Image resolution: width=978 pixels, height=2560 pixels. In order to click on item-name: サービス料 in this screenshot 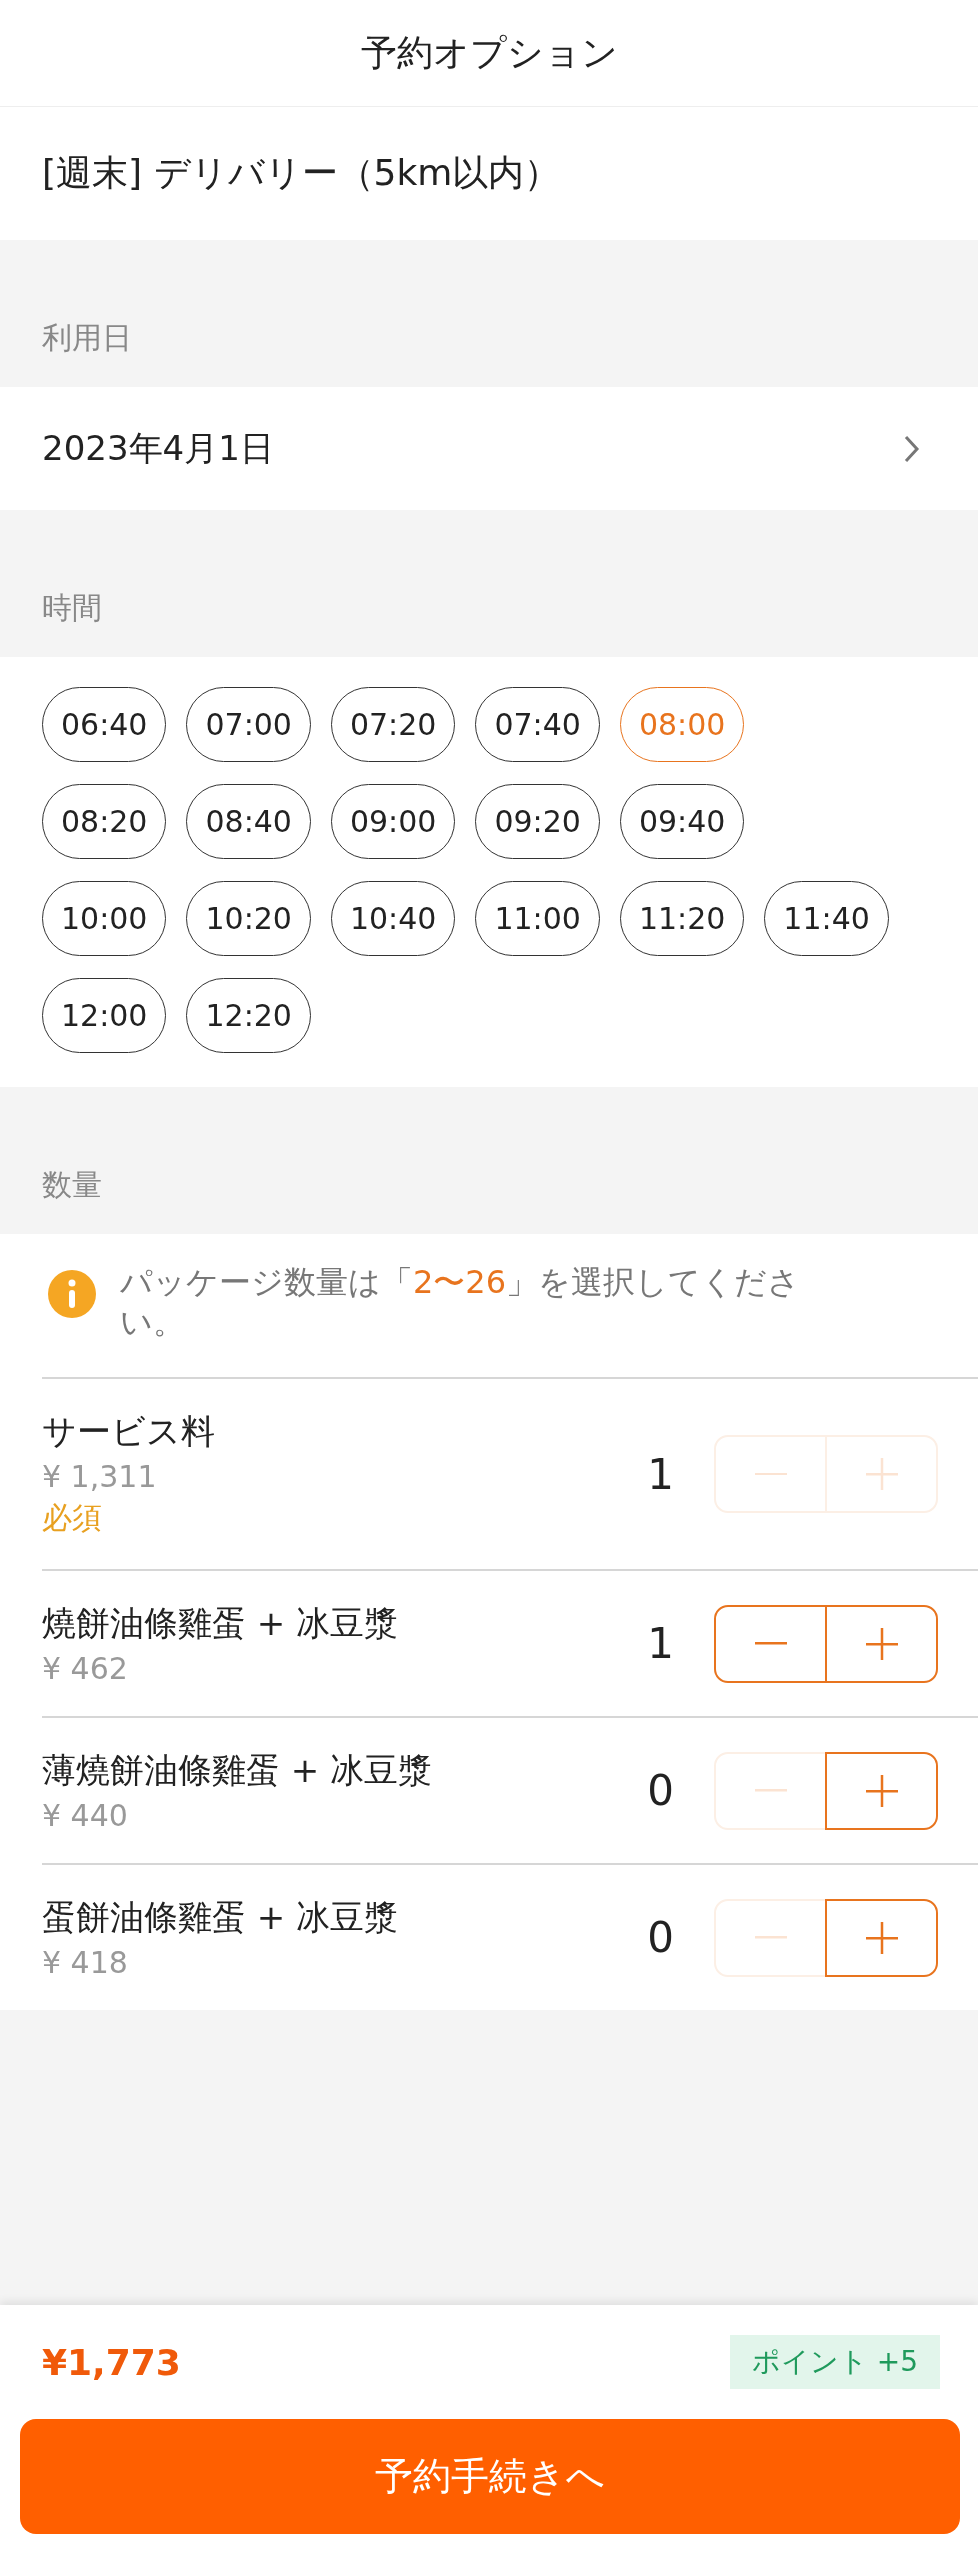, I will do `click(129, 1431)`.